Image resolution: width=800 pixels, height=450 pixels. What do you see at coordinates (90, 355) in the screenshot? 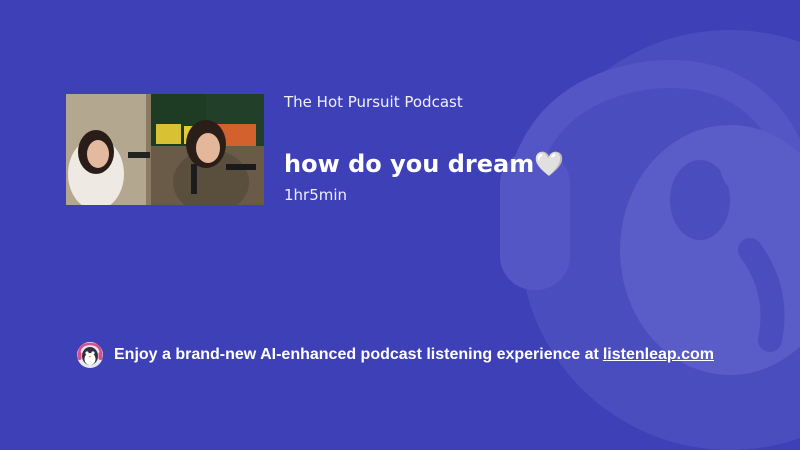
I see `penguin-mascot-icon` at bounding box center [90, 355].